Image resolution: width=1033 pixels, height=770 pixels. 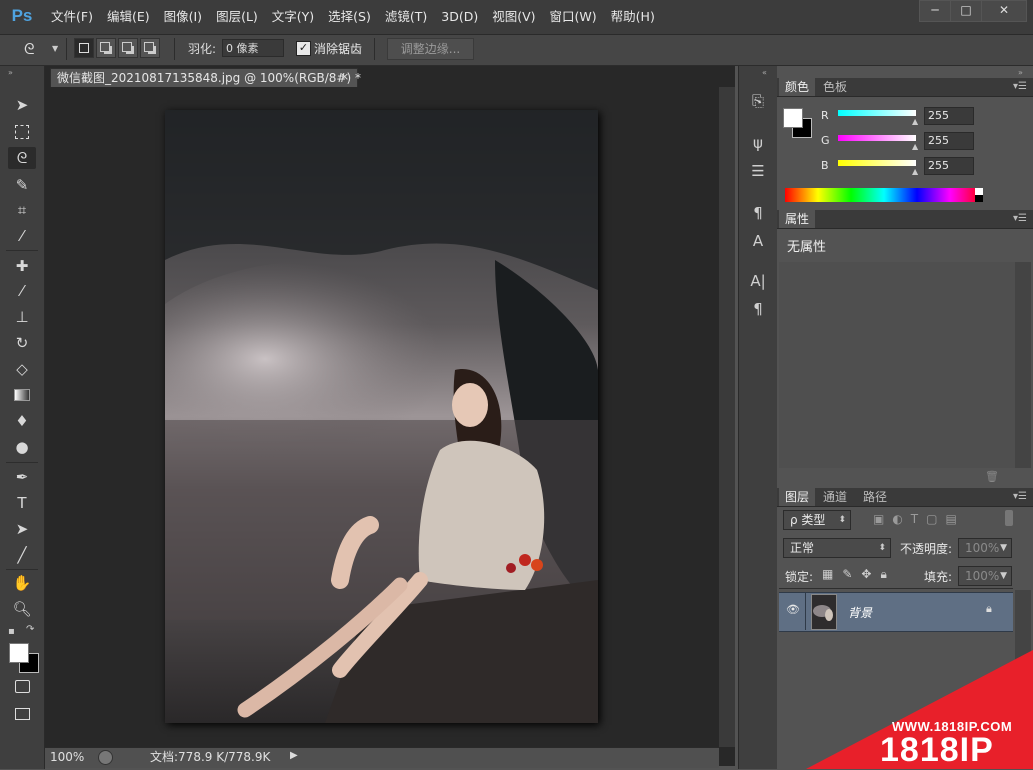 What do you see at coordinates (859, 574) in the screenshot?
I see `lock-icons: ▦✎✥🔒︎` at bounding box center [859, 574].